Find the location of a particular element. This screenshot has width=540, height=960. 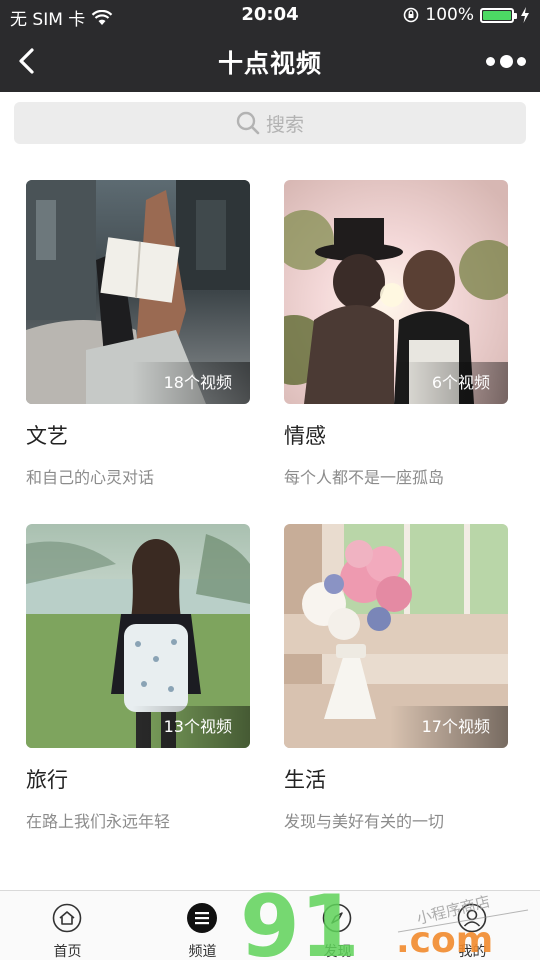

status-right: 100% is located at coordinates (466, 15).